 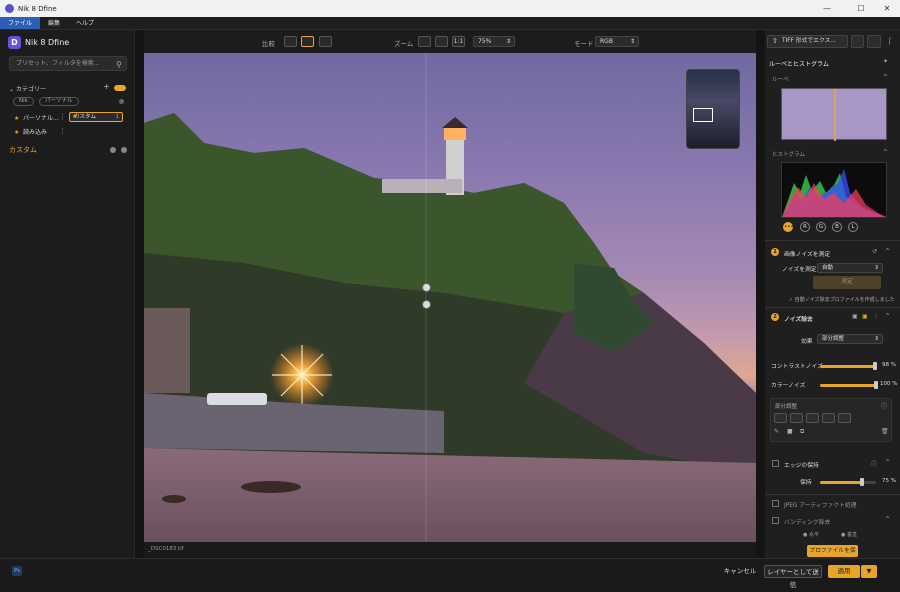 What do you see at coordinates (889, 41) in the screenshot?
I see `collapse-icon: ⌠` at bounding box center [889, 41].